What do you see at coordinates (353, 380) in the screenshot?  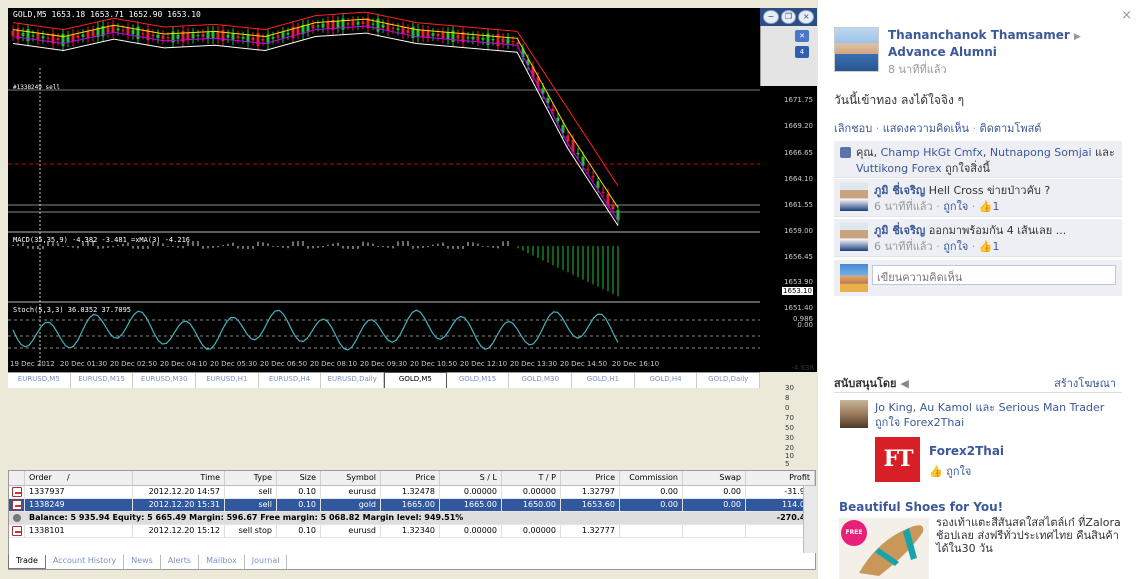 I see `symbol-tab: EURUSD,Daily` at bounding box center [353, 380].